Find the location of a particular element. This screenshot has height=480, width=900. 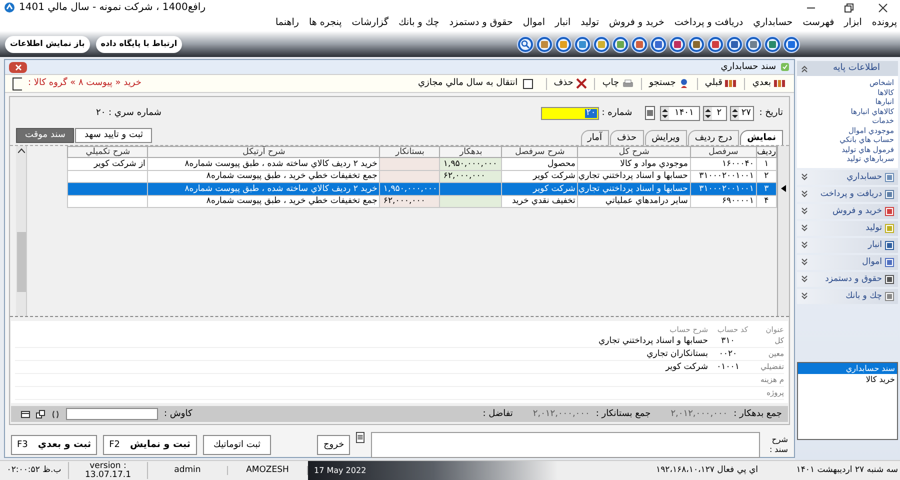

menu-item: فهرست is located at coordinates (818, 23).